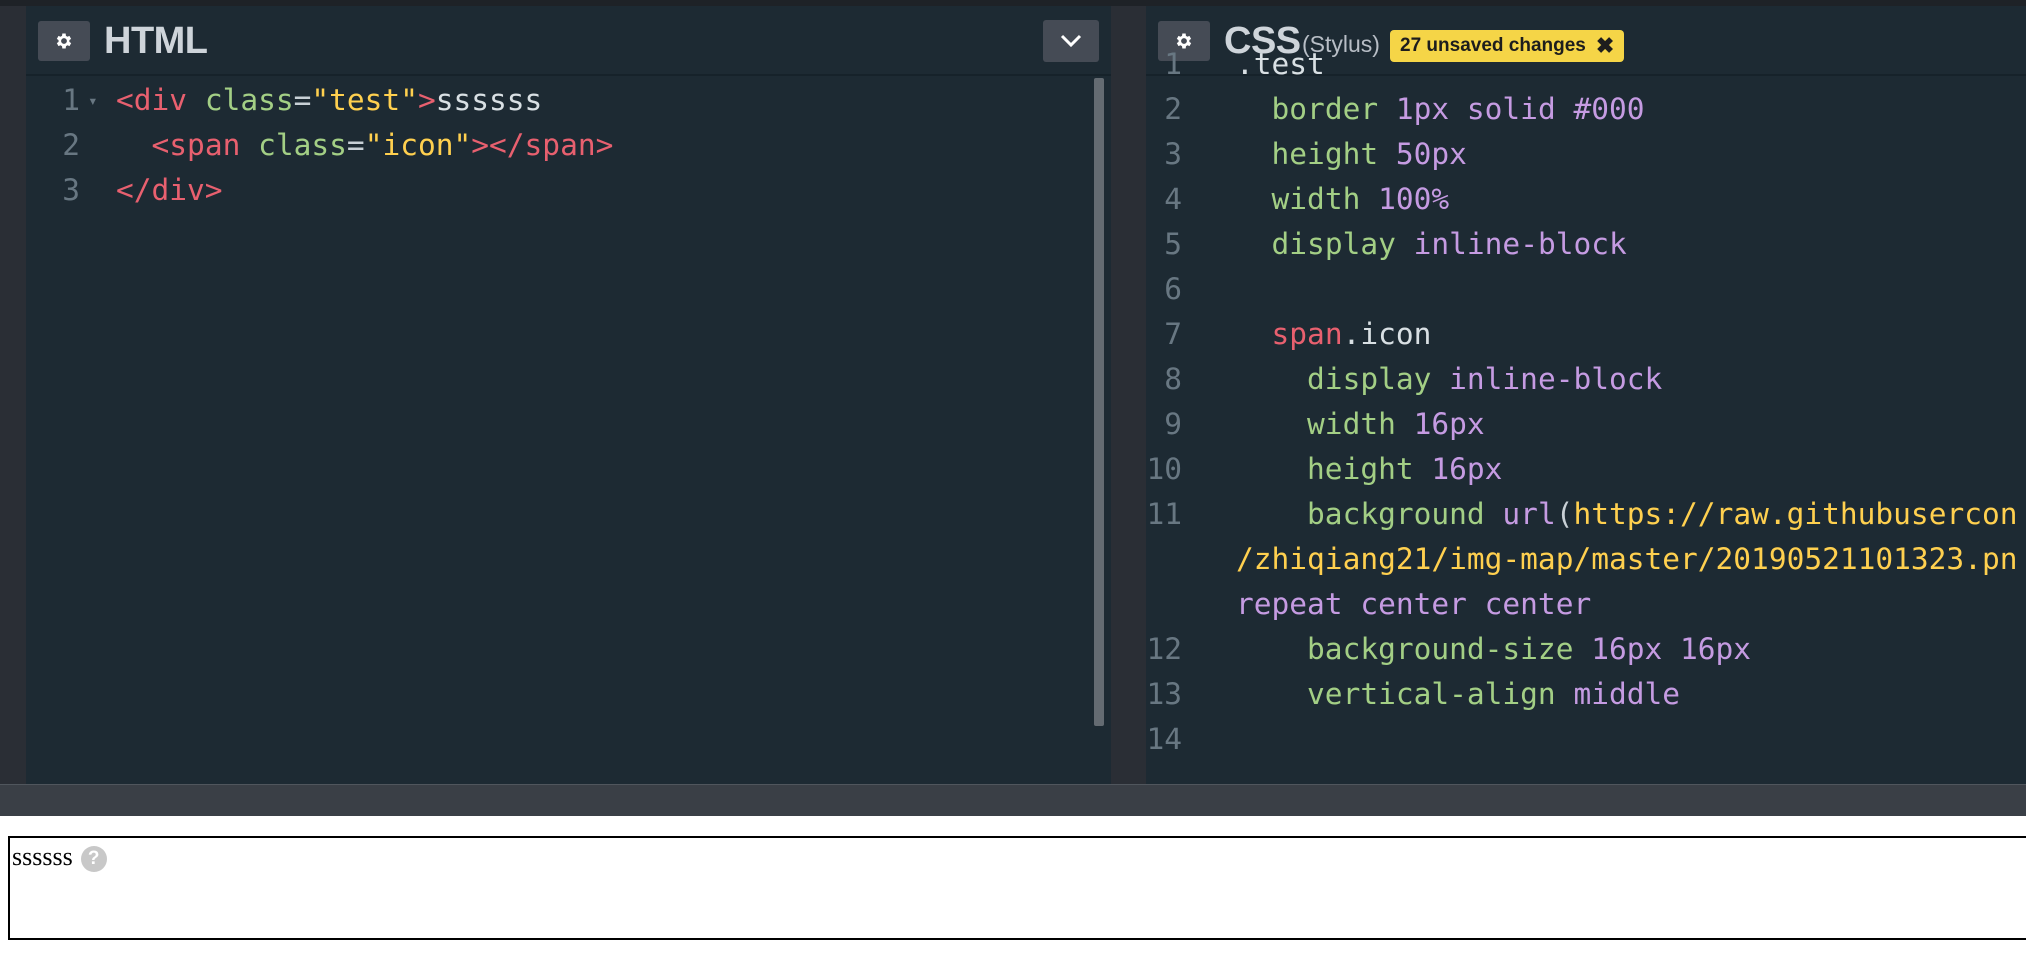  What do you see at coordinates (568, 41) in the screenshot?
I see `html-pane-header: HTML` at bounding box center [568, 41].